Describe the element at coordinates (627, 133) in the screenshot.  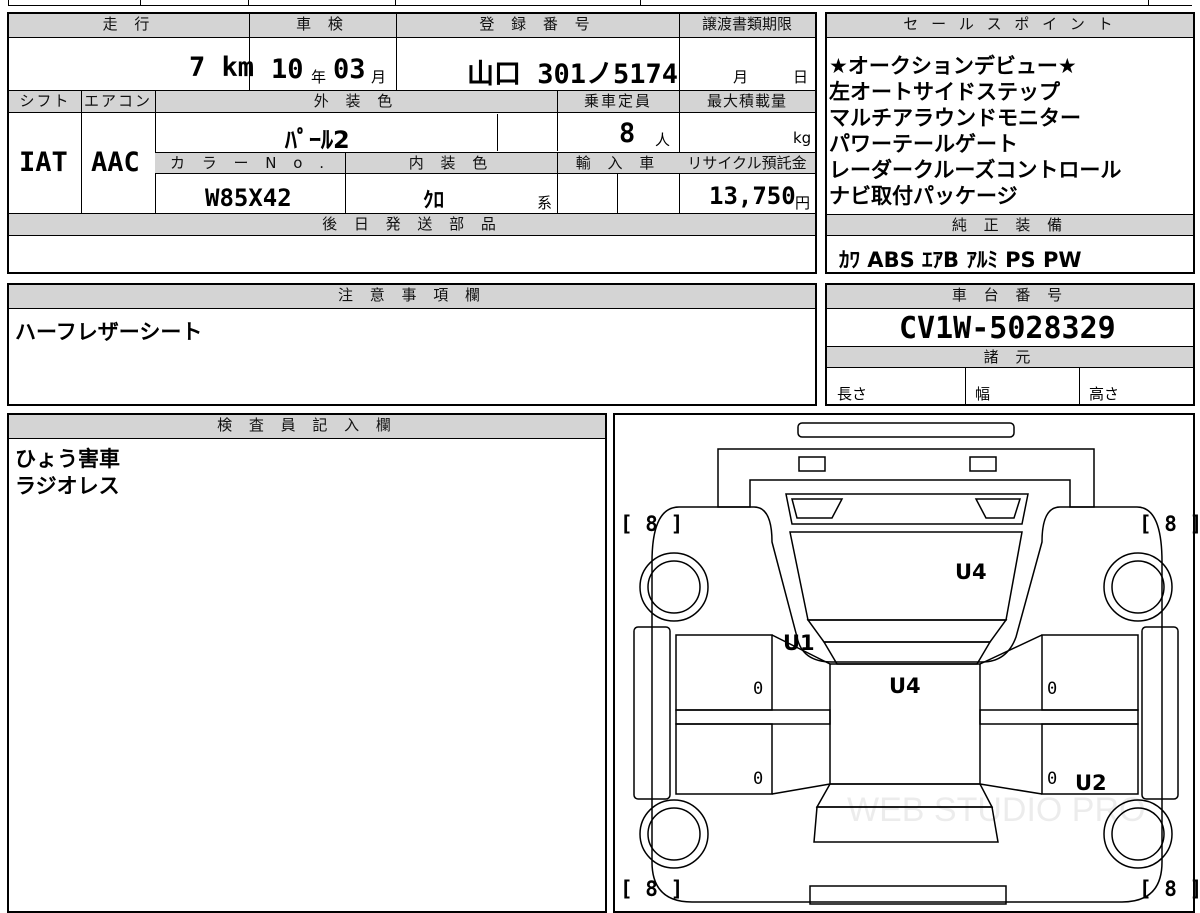
I see `capacity-value: 8` at that location.